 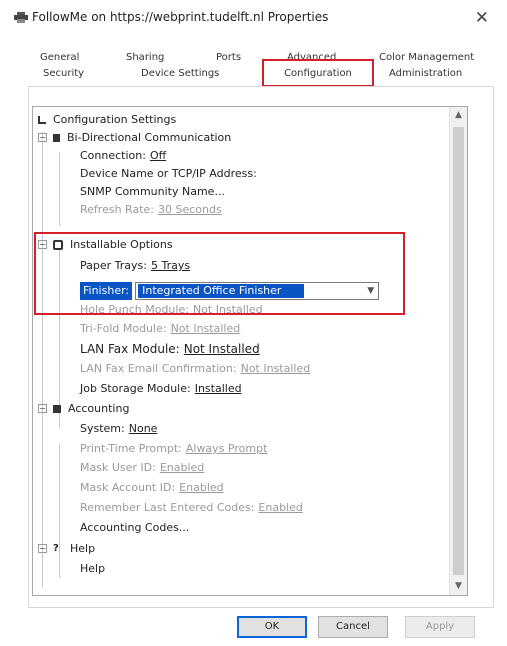 I want to click on item-label: System:, so click(x=102, y=428).